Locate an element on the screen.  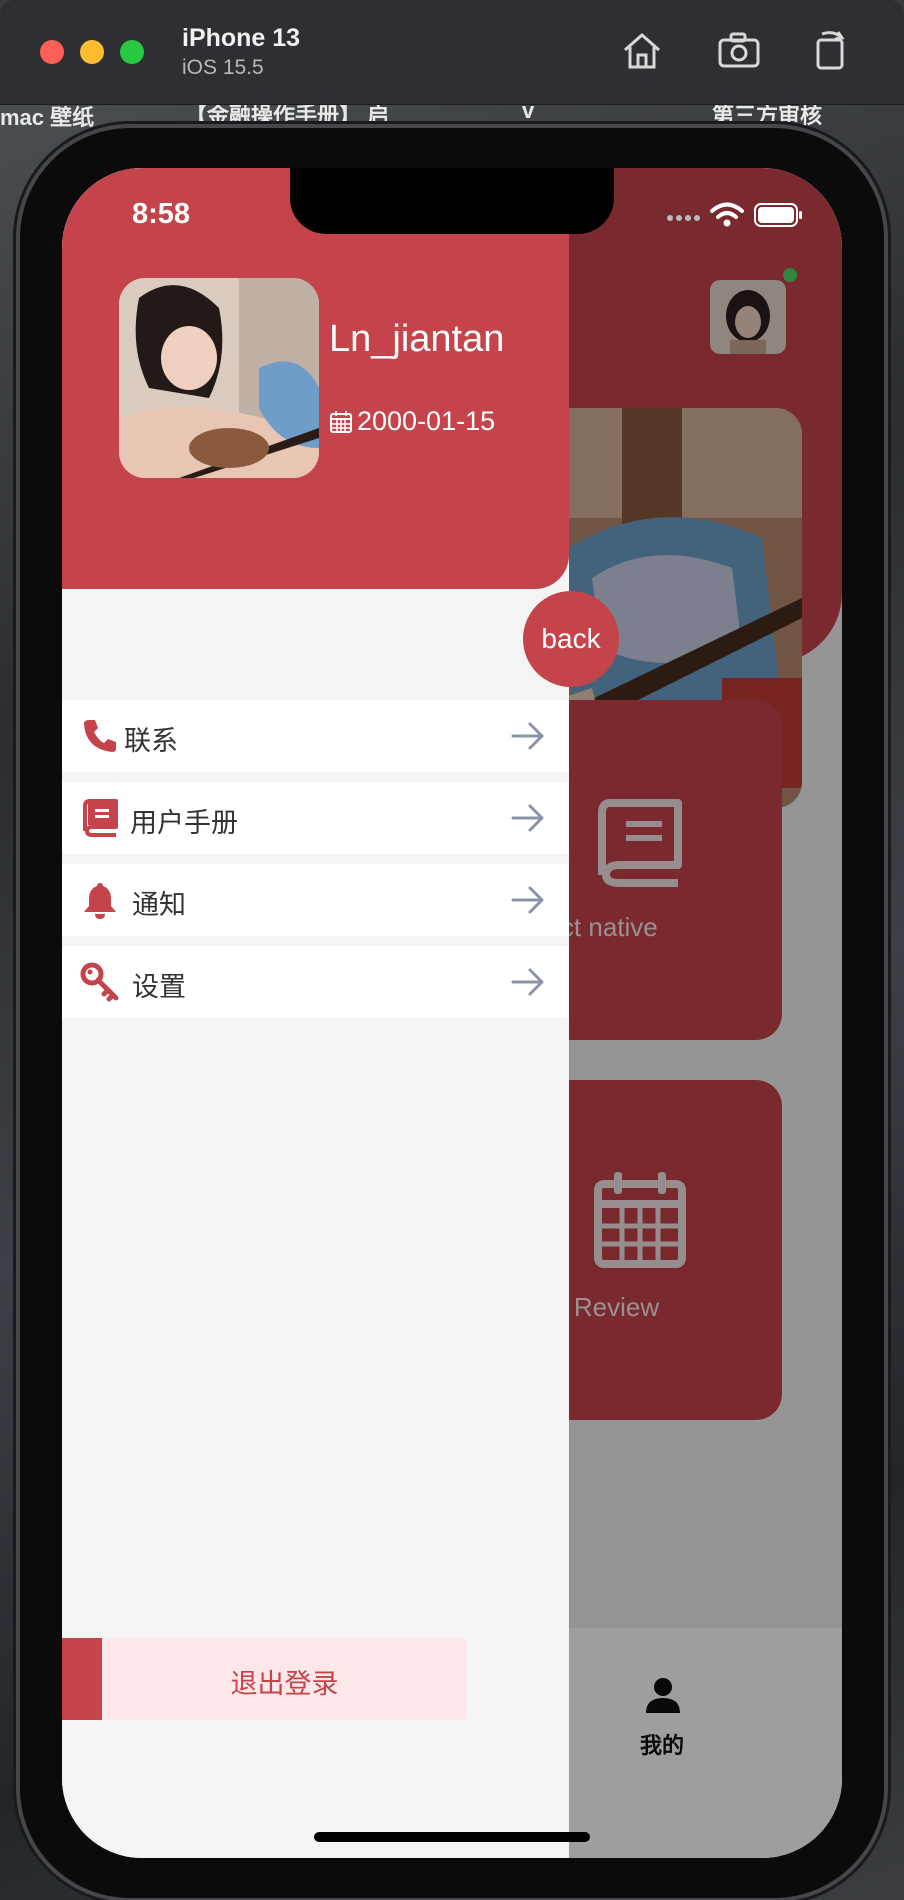
wifi-icon is located at coordinates (727, 214).